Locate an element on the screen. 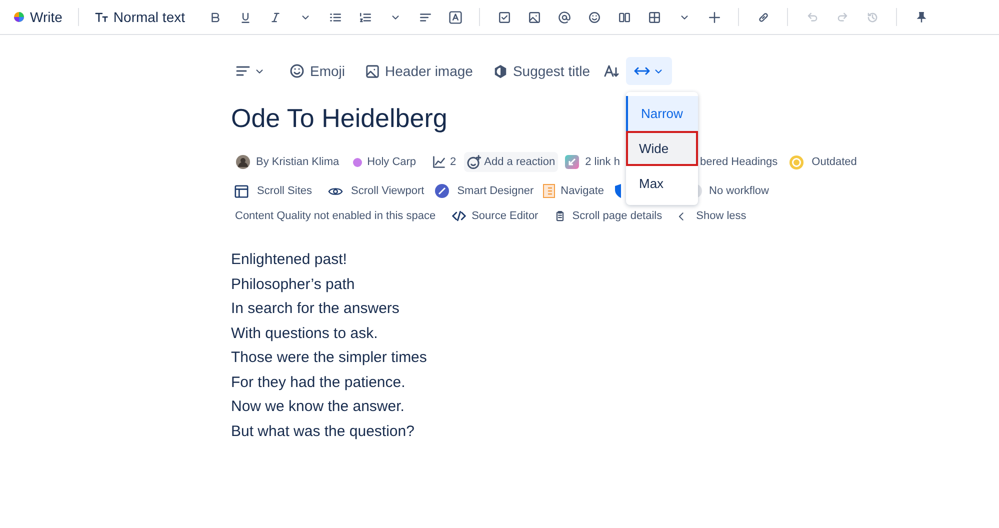 The image size is (999, 528). quality-notice: Content Quality not enabled in this space is located at coordinates (335, 216).